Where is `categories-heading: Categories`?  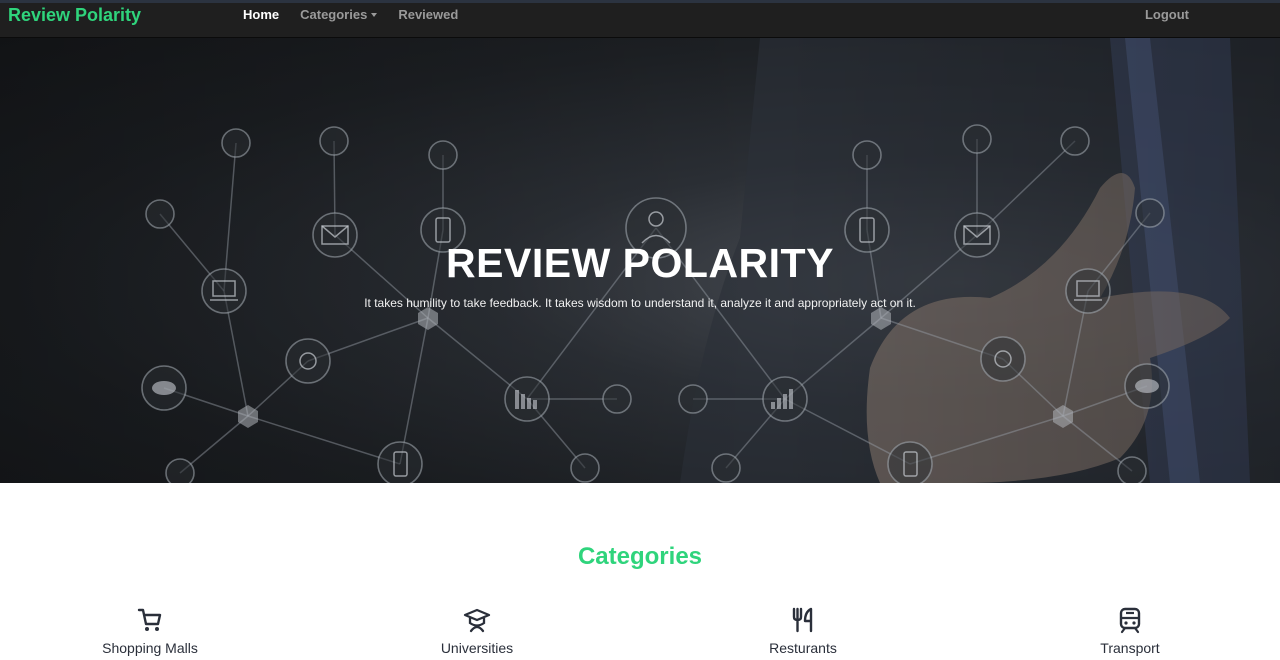
categories-heading: Categories is located at coordinates (640, 556).